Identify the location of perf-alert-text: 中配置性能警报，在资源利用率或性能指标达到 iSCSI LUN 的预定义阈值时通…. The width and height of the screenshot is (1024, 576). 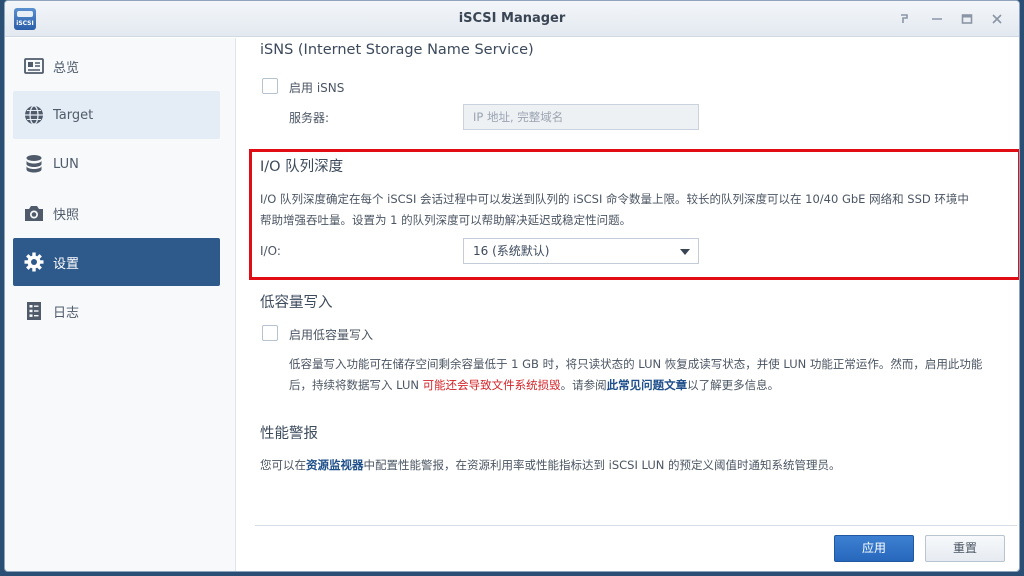
(602, 465).